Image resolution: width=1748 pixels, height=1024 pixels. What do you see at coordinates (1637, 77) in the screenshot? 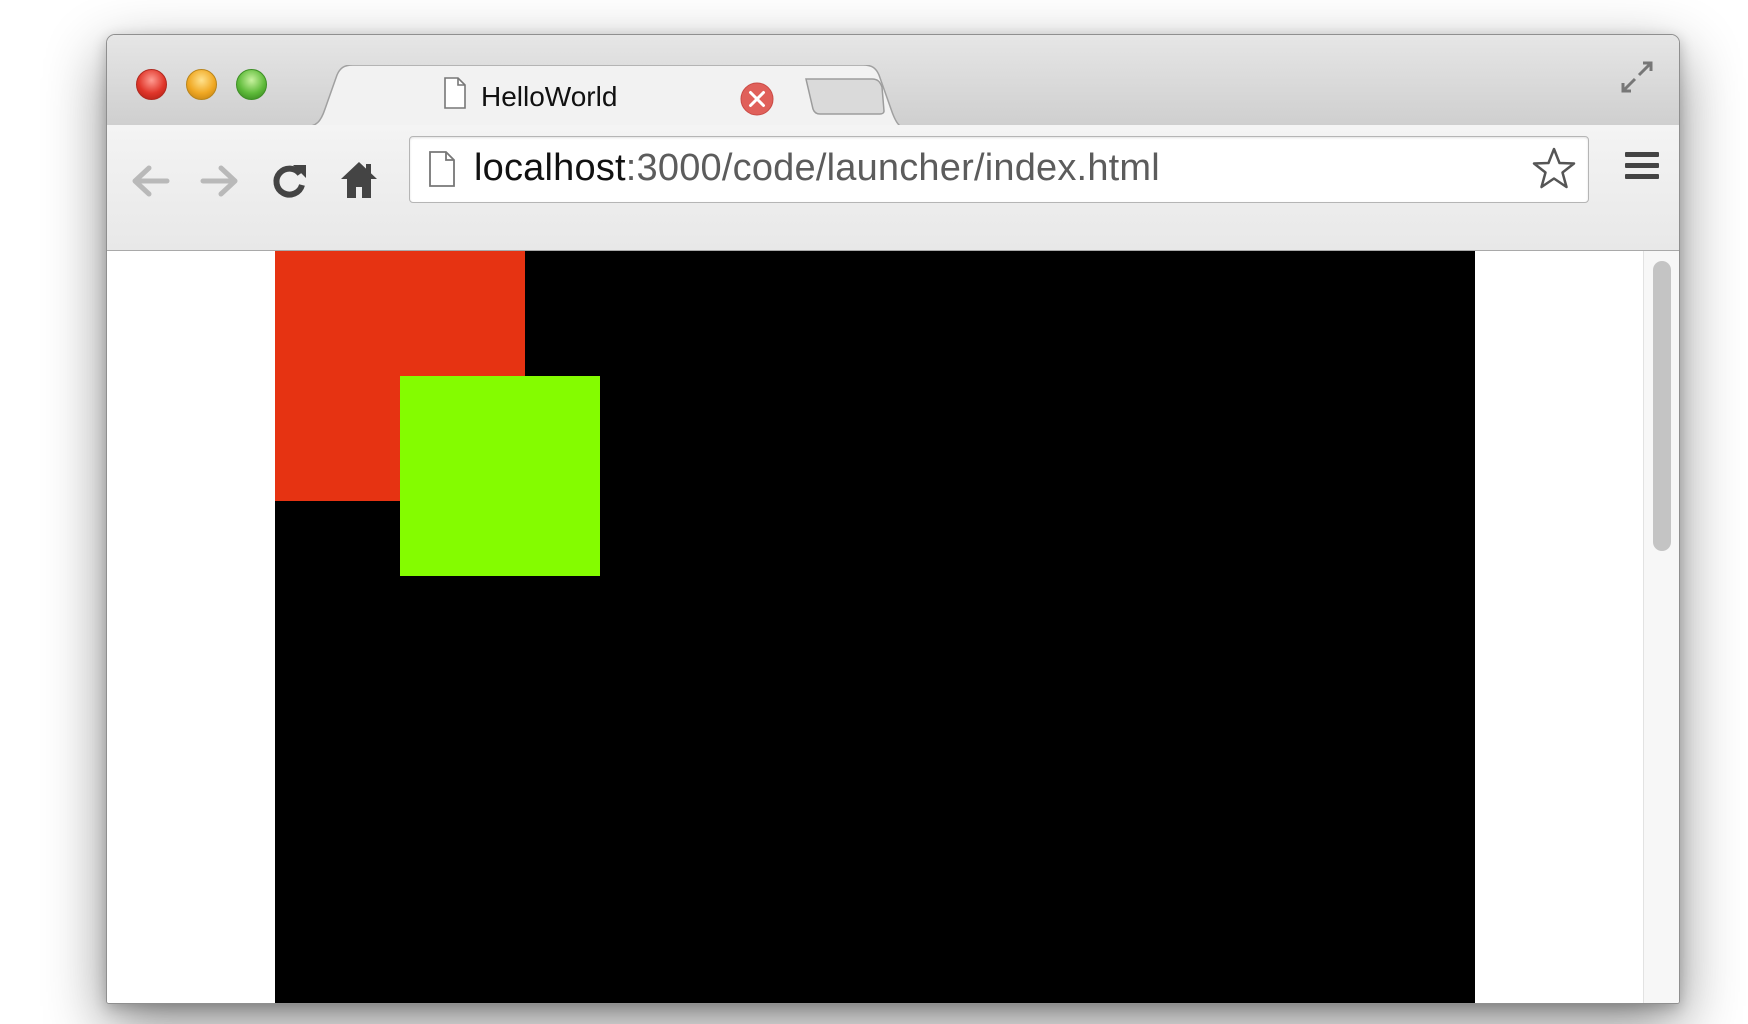
I see `fullscreen-icon` at bounding box center [1637, 77].